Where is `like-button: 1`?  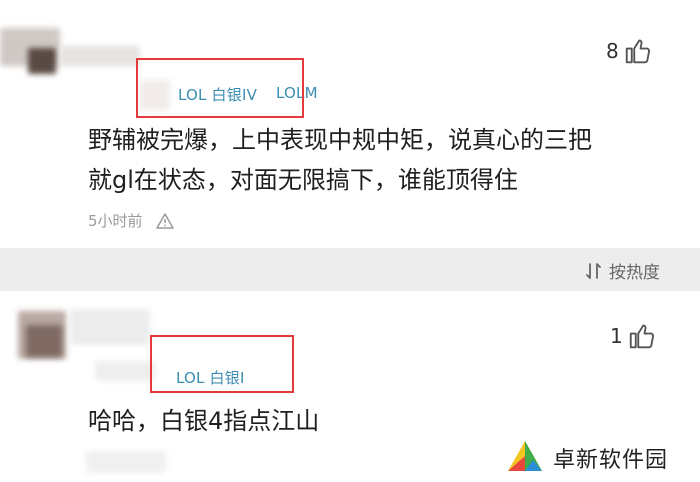 like-button: 1 is located at coordinates (633, 336).